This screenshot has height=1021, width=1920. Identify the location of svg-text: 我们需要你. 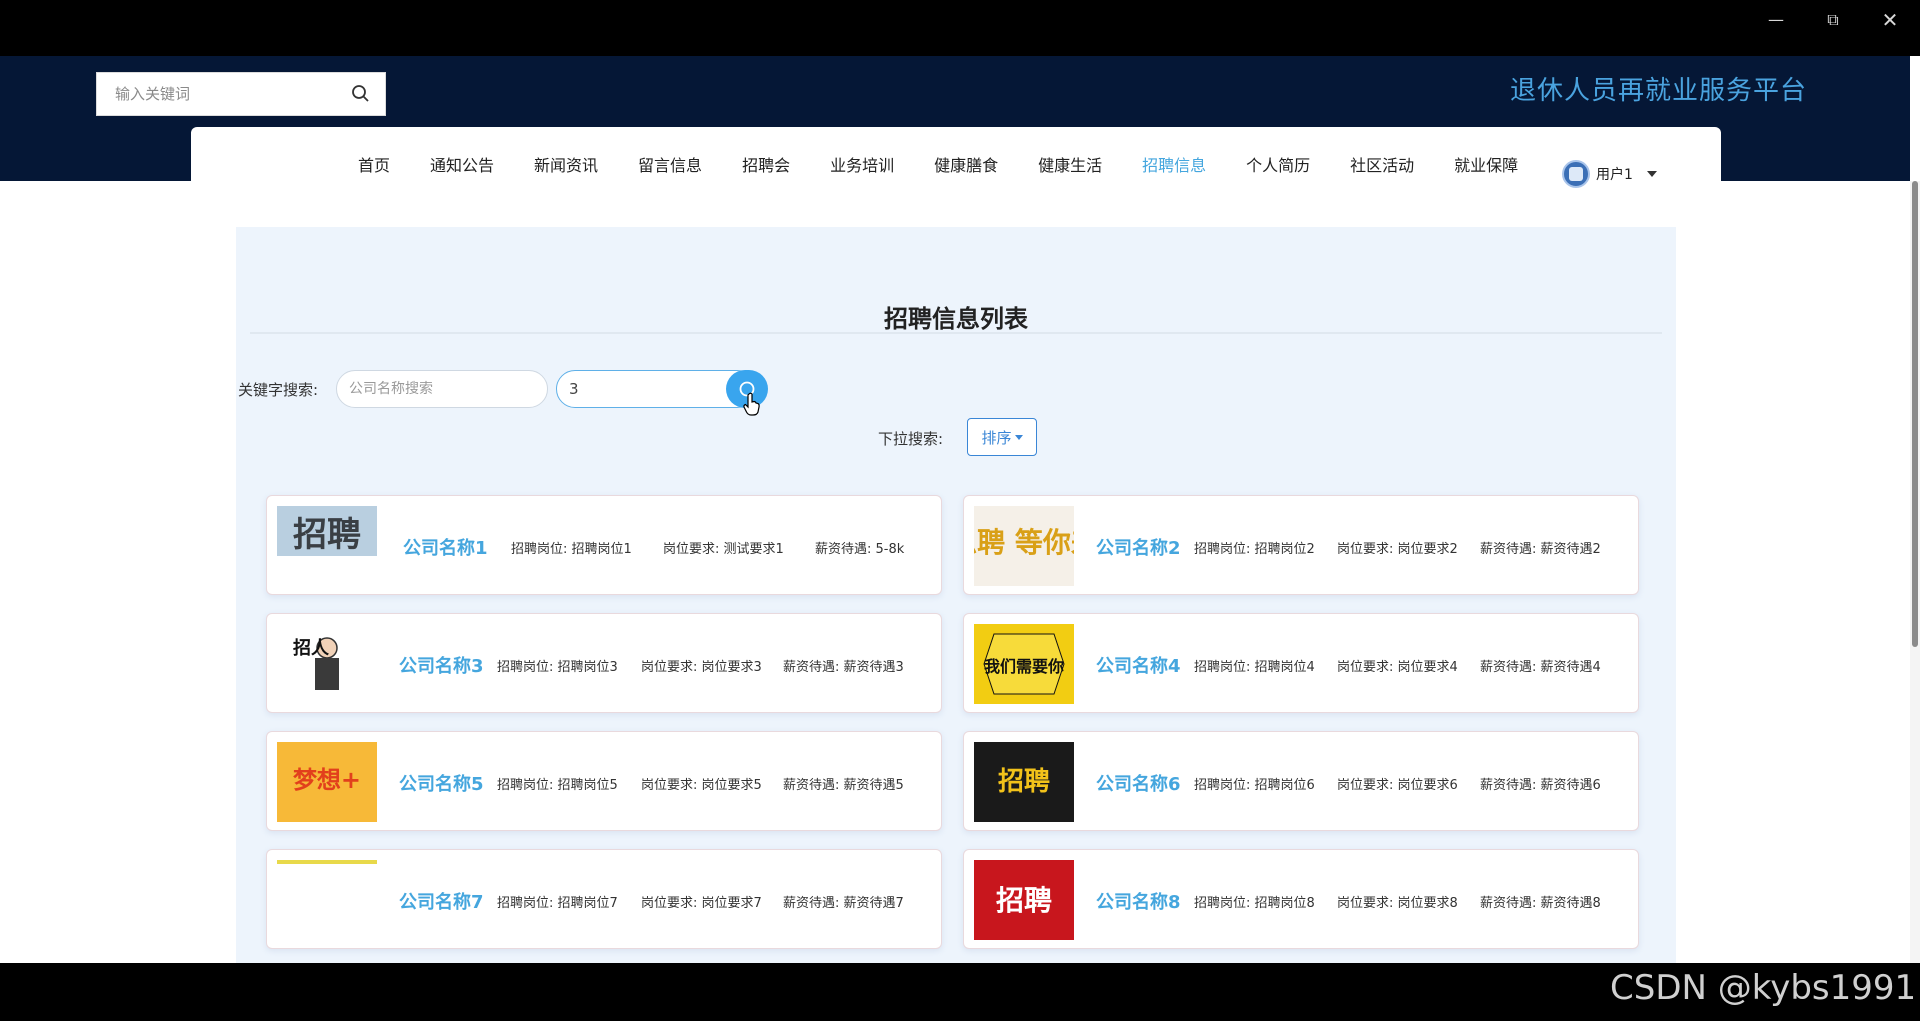
(1024, 666).